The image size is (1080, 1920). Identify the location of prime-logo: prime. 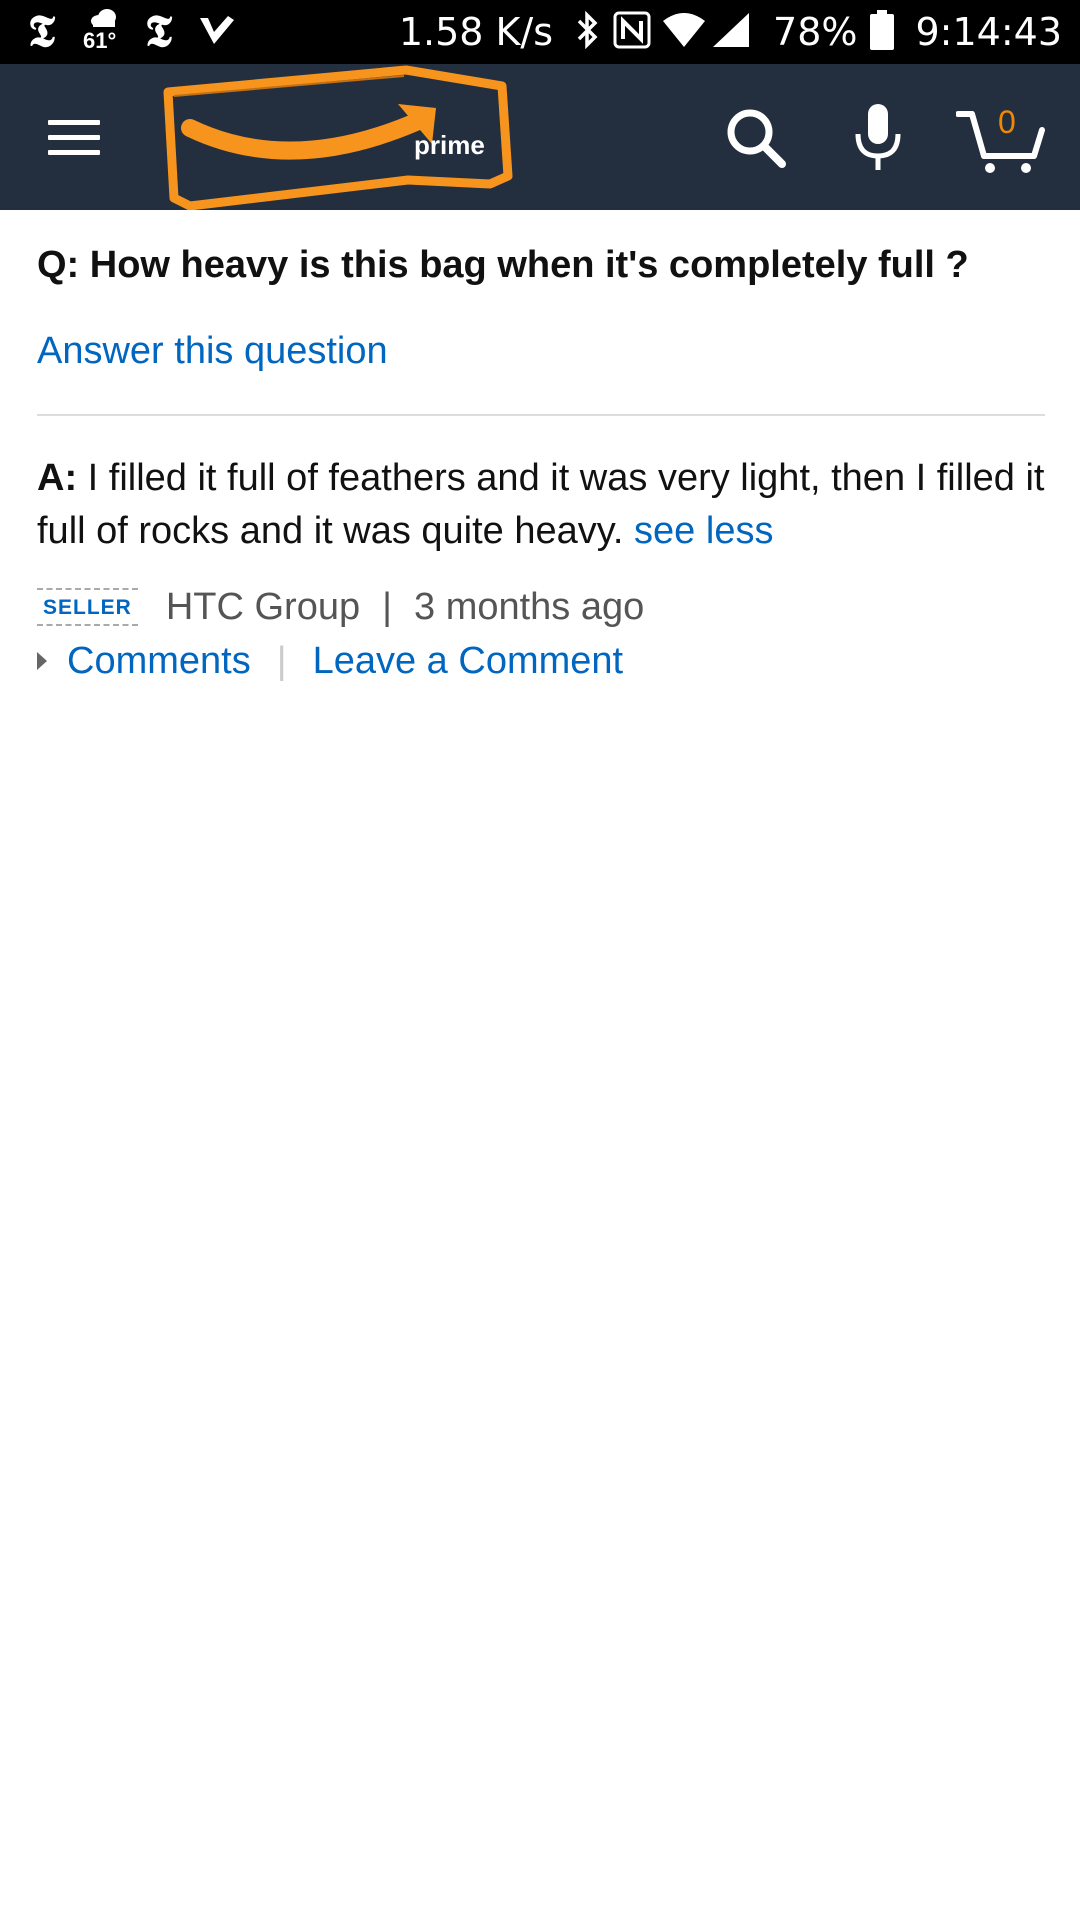
(340, 137).